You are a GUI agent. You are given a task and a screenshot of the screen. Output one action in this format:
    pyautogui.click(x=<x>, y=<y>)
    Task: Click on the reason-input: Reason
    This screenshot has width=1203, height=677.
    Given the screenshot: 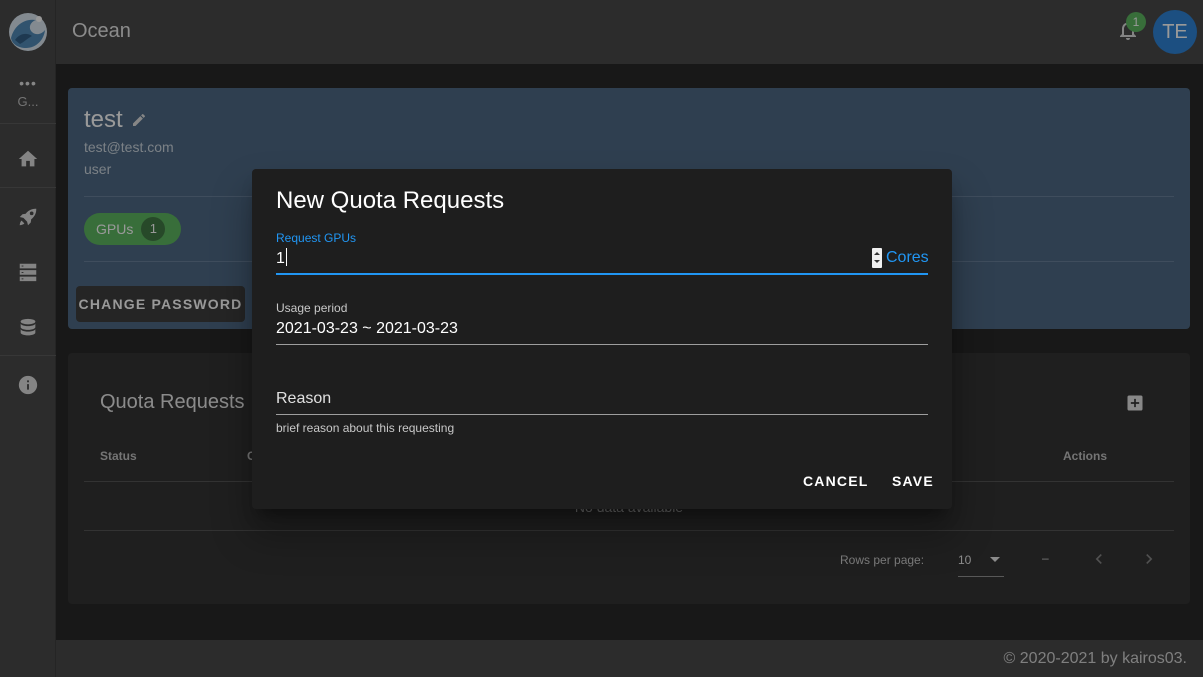 What is the action you would take?
    pyautogui.click(x=303, y=399)
    